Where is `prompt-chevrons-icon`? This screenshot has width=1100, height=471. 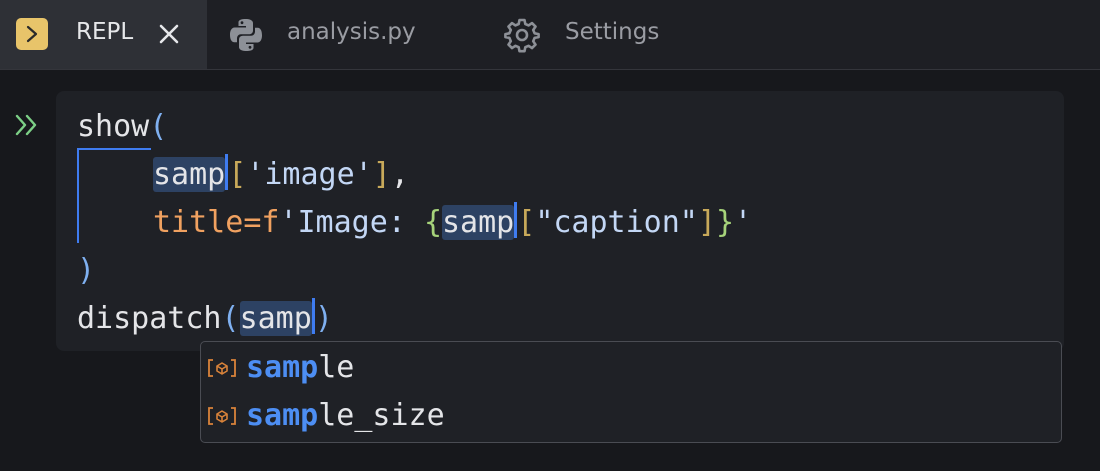 prompt-chevrons-icon is located at coordinates (27, 125).